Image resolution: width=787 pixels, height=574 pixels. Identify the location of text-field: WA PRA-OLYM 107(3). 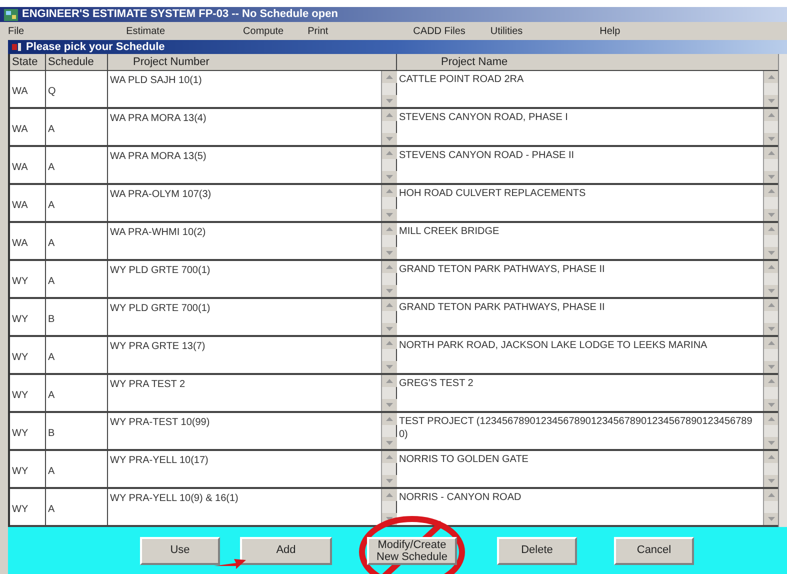
(244, 203).